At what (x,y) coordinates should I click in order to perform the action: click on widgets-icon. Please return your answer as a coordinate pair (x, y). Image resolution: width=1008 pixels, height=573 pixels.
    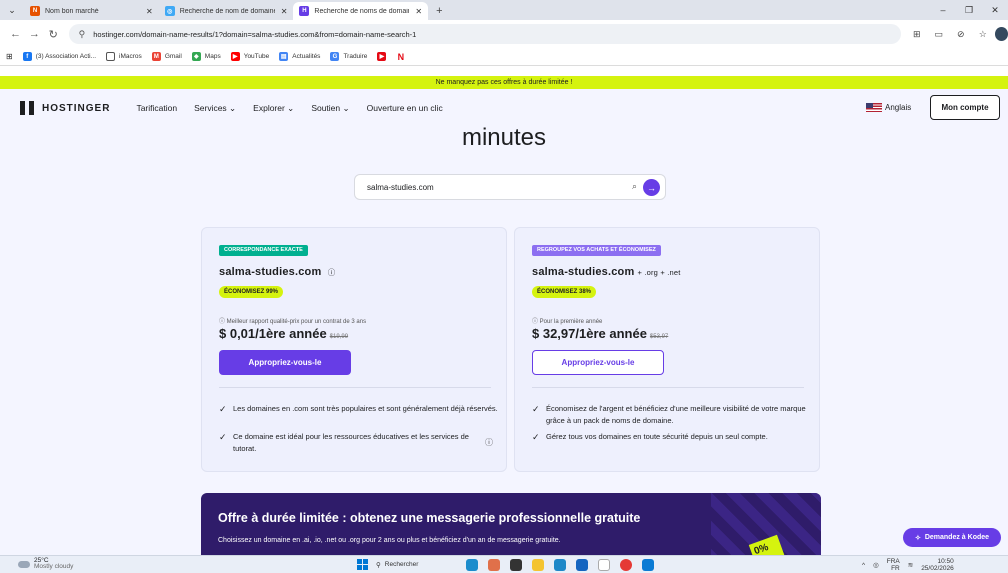
    Looking at the image, I should click on (472, 565).